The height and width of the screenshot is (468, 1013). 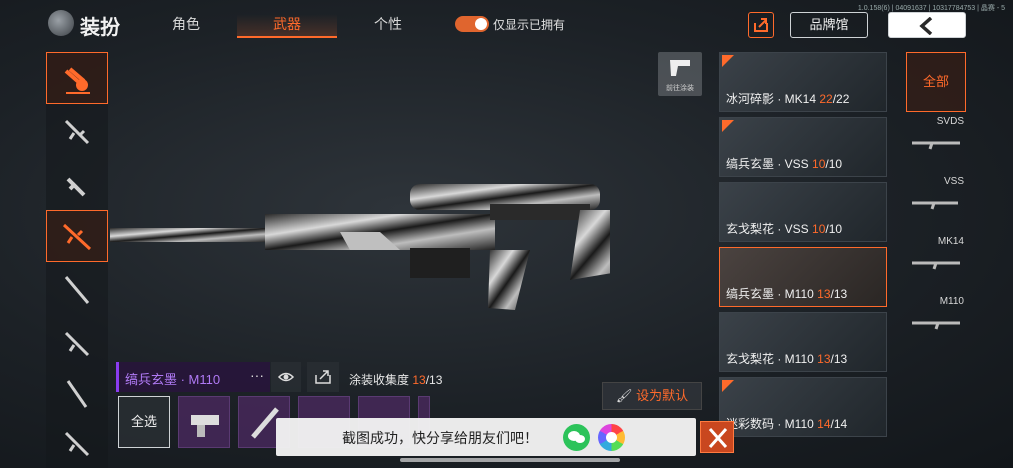 I want to click on tab-personality: 个性, so click(x=388, y=26).